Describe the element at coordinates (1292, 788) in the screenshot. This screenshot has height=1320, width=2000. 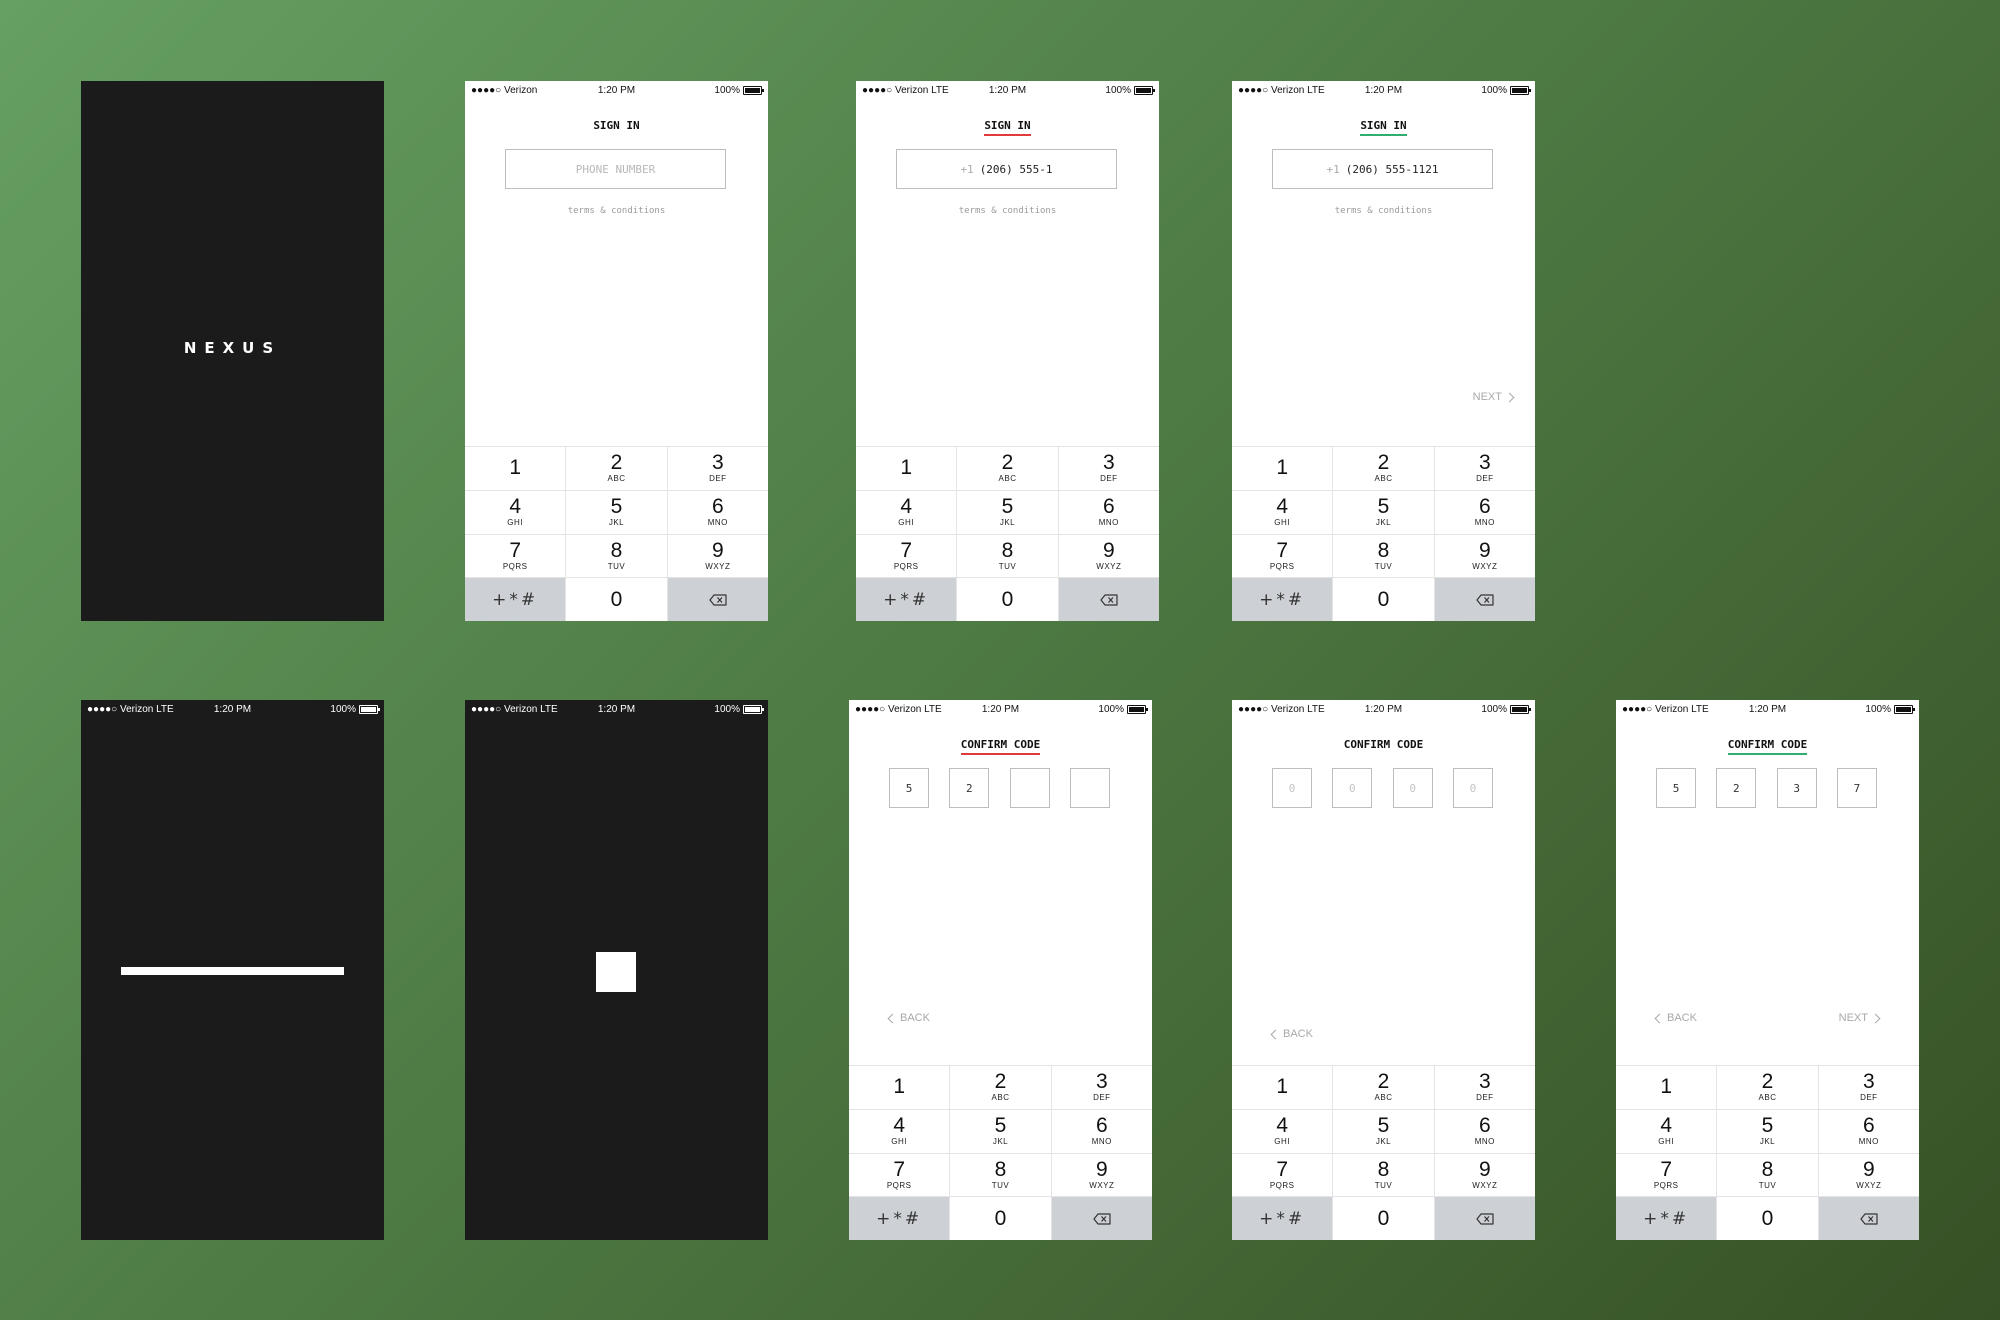
I see `code-digit-1: 0` at that location.